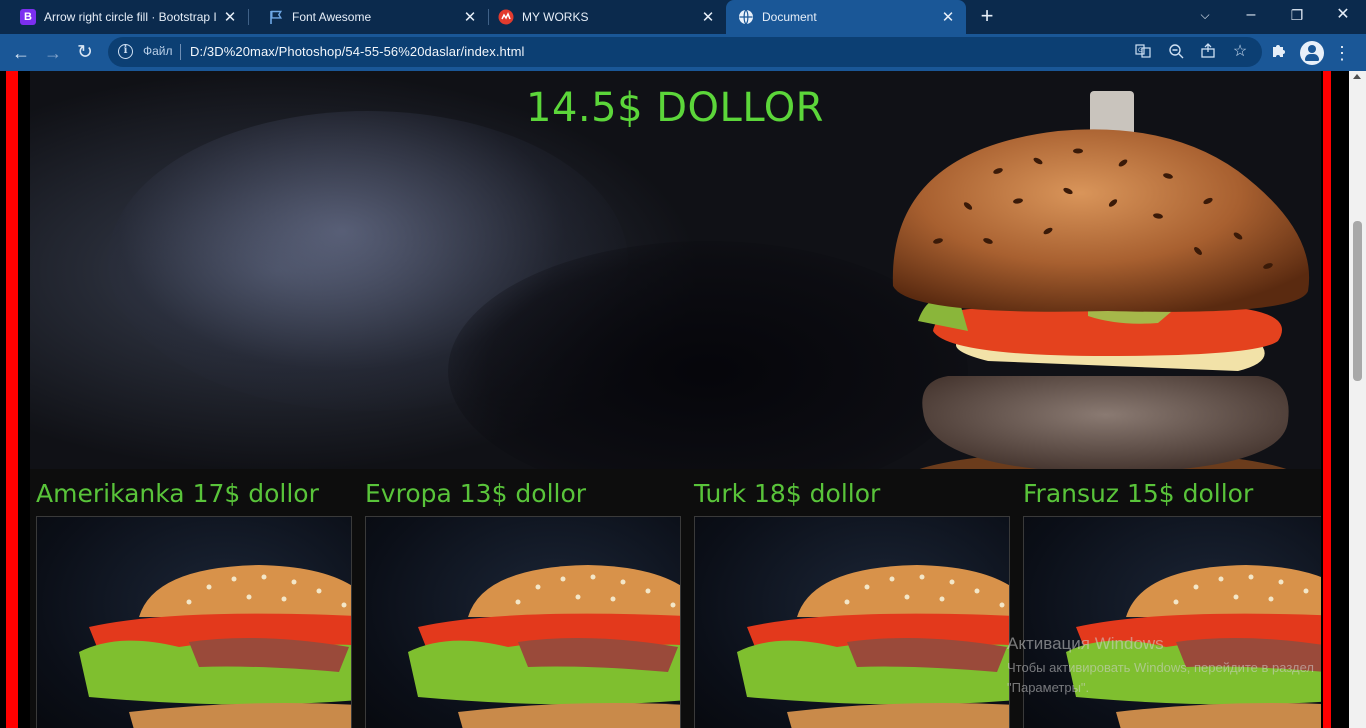  I want to click on translate-icon: G, so click(1143, 52).